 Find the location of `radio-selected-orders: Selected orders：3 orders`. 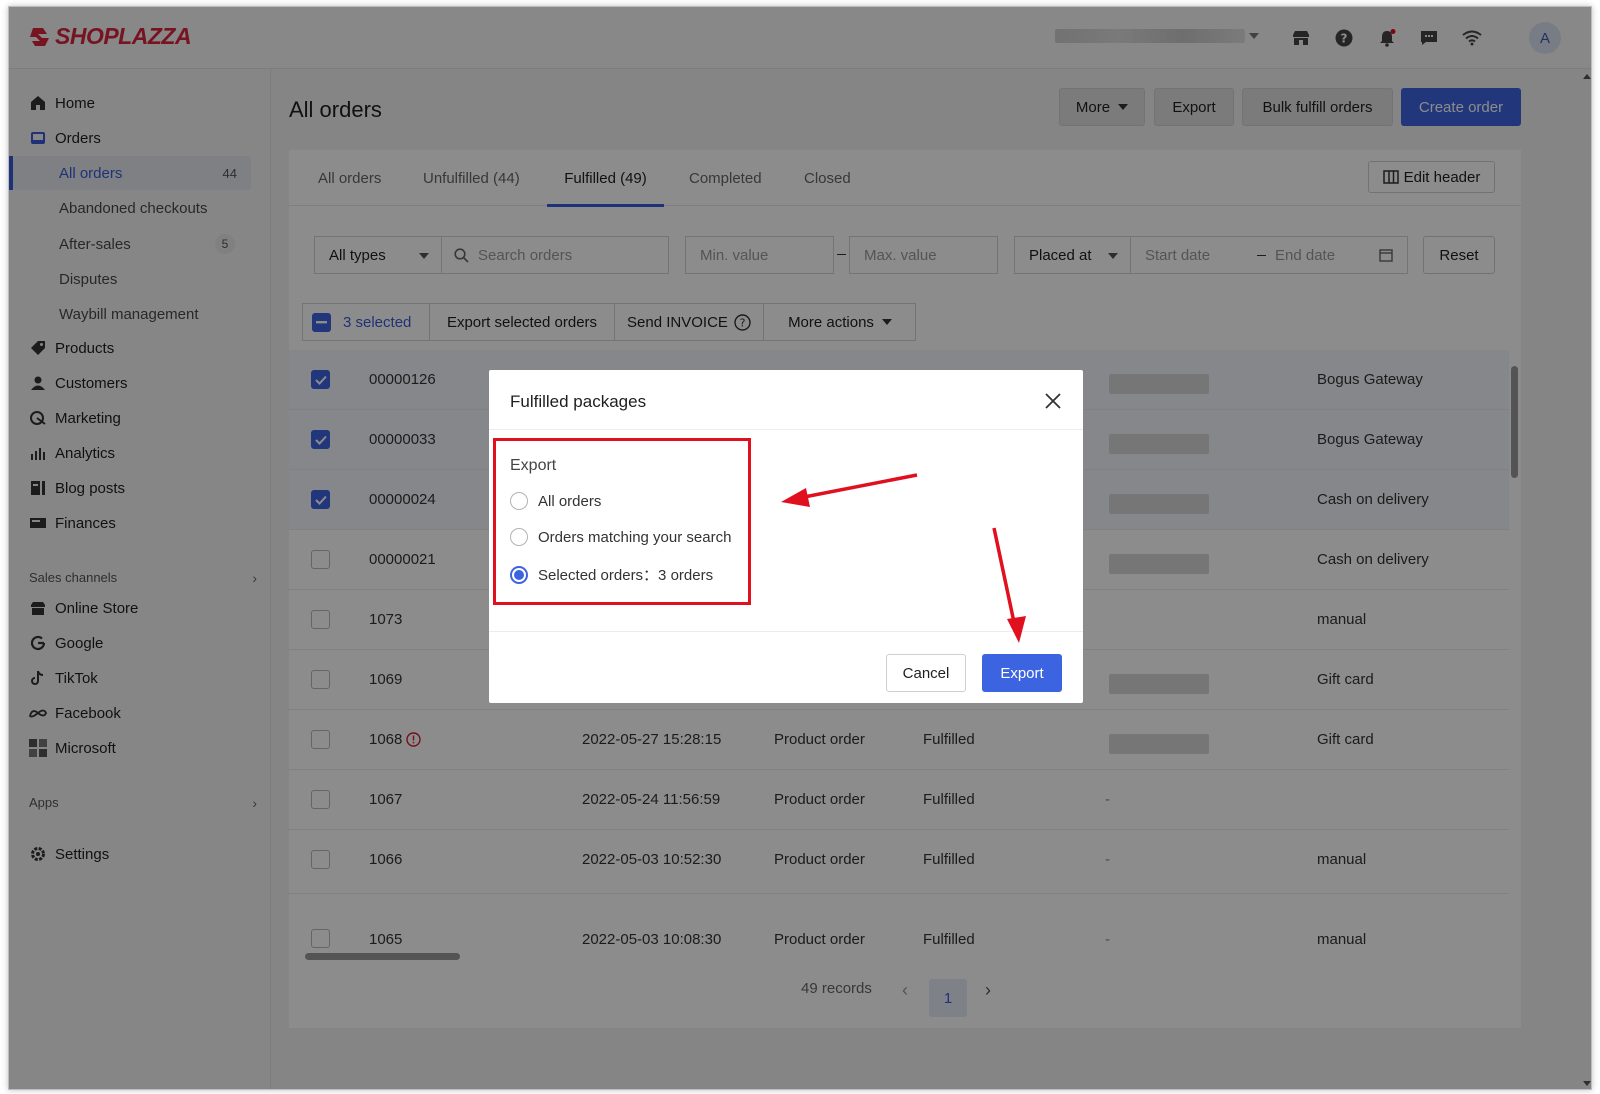

radio-selected-orders: Selected orders：3 orders is located at coordinates (611, 574).